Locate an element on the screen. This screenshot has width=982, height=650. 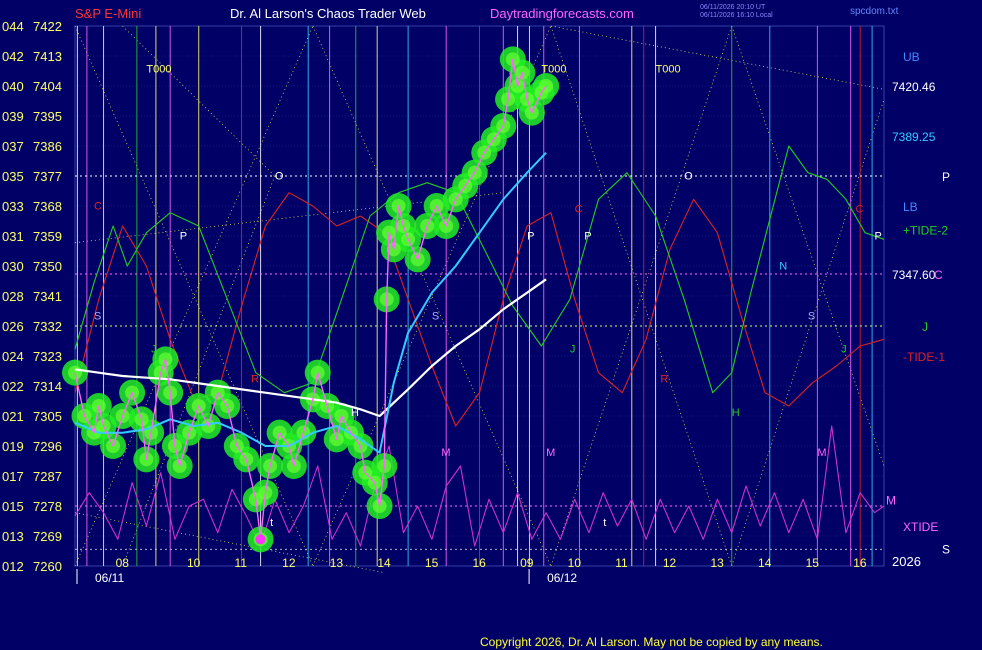
y-tick-right: 7296 is located at coordinates (47, 446).